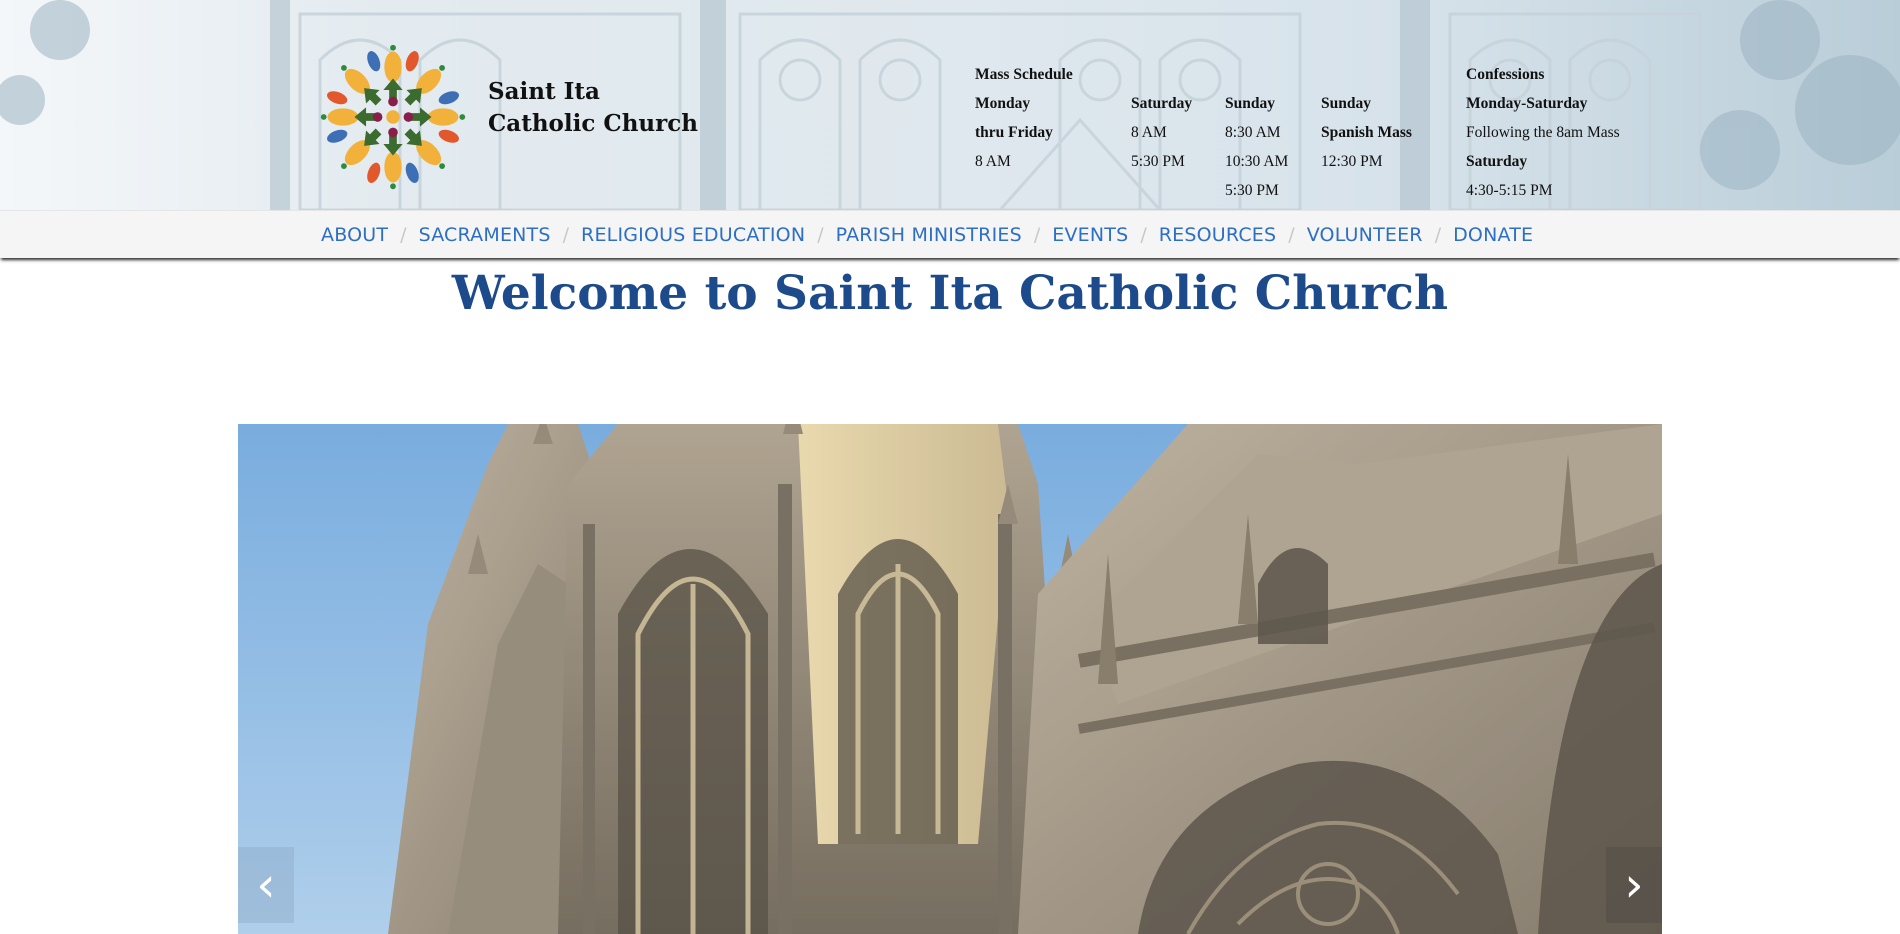  What do you see at coordinates (1352, 161) in the screenshot?
I see `sunday-spanish-time: 12:30 PM` at bounding box center [1352, 161].